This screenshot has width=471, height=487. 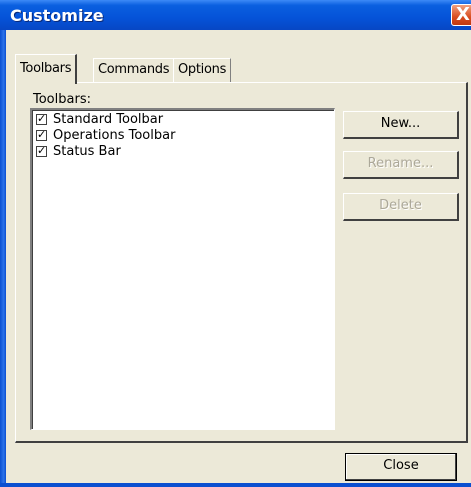 I want to click on close-icon: X, so click(x=463, y=14).